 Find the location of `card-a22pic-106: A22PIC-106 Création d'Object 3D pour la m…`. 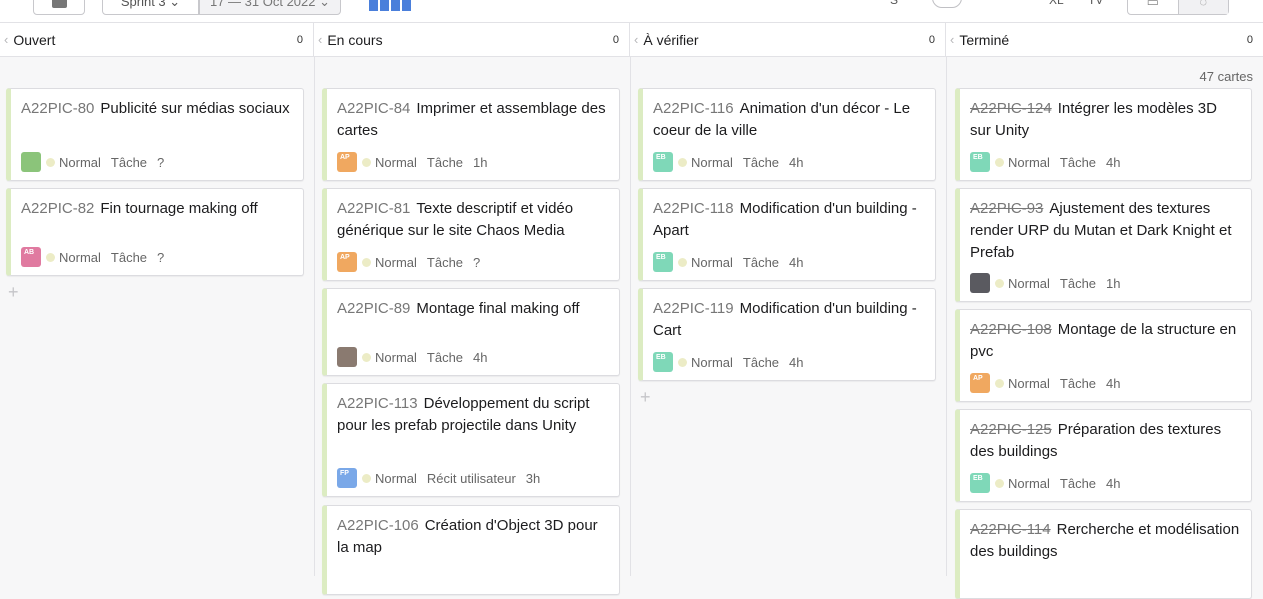

card-a22pic-106: A22PIC-106 Création d'Object 3D pour la m… is located at coordinates (471, 550).